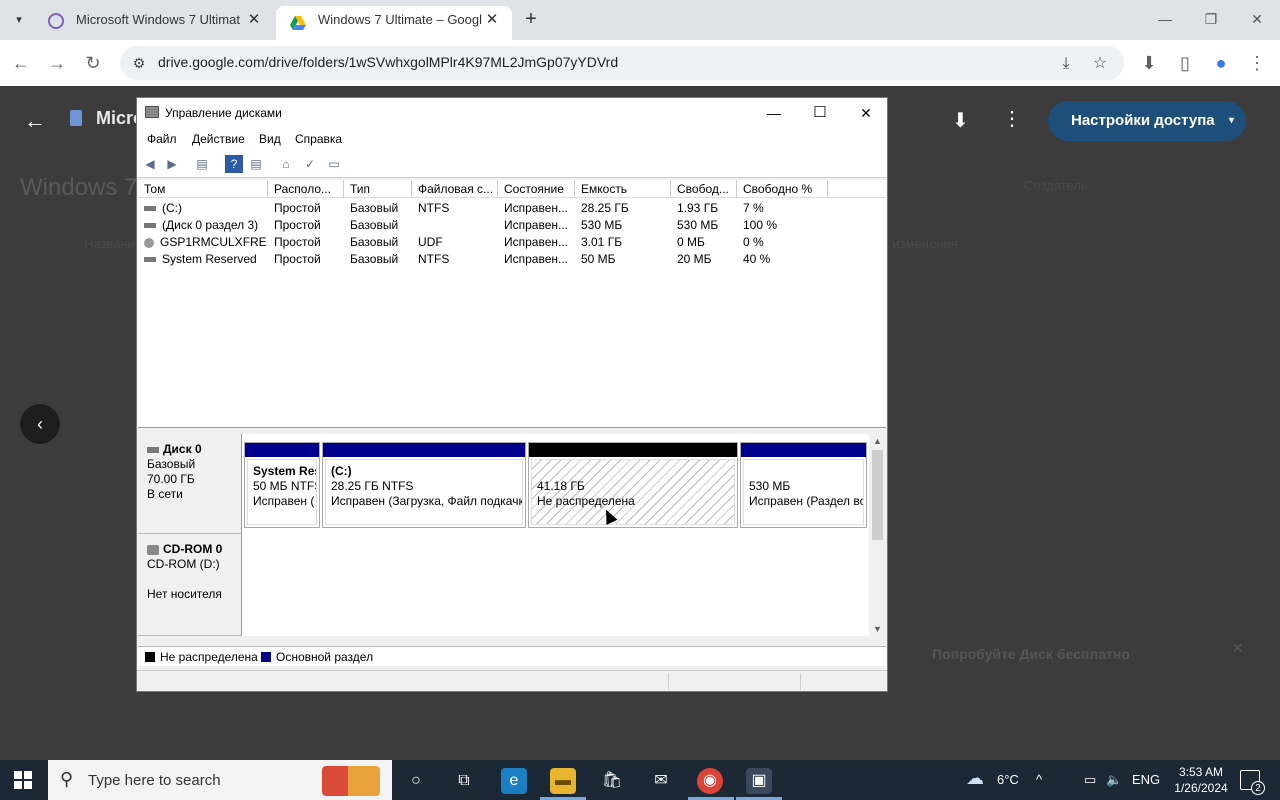  Describe the element at coordinates (154, 23) in the screenshot. I see `tab-windows7-ultimate-inactive: Microsoft Windows 7 Ultimate ✕` at that location.